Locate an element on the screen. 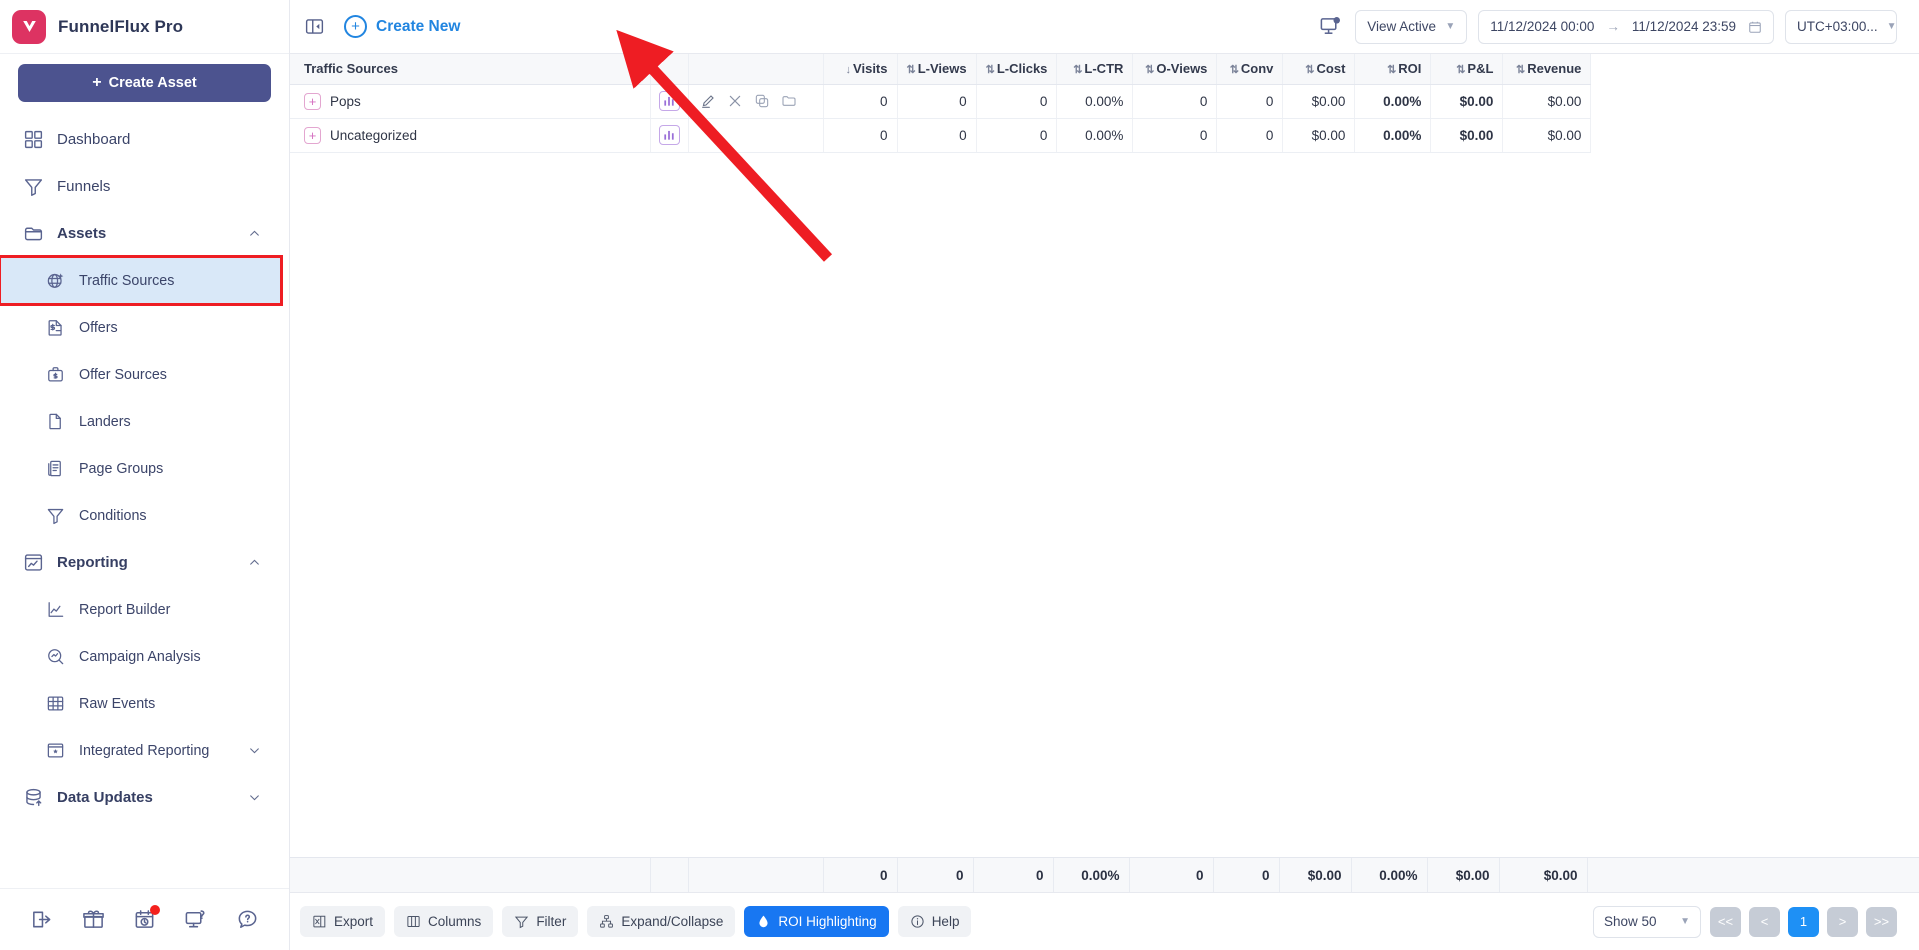 Image resolution: width=1919 pixels, height=950 pixels. create-new-button: + Create New is located at coordinates (402, 26).